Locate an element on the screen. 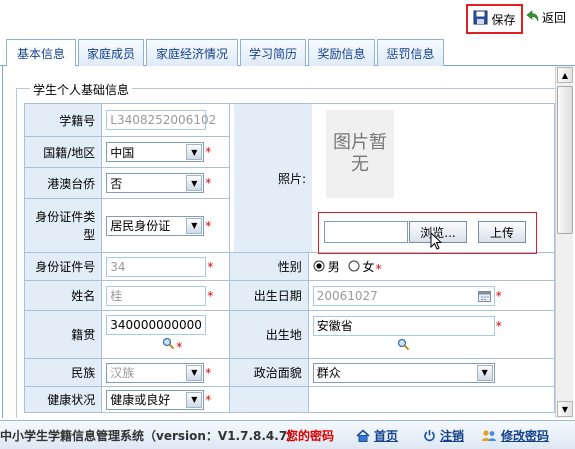 This screenshot has height=449, width=575. hkmt-select: 否 ▼ is located at coordinates (155, 183).